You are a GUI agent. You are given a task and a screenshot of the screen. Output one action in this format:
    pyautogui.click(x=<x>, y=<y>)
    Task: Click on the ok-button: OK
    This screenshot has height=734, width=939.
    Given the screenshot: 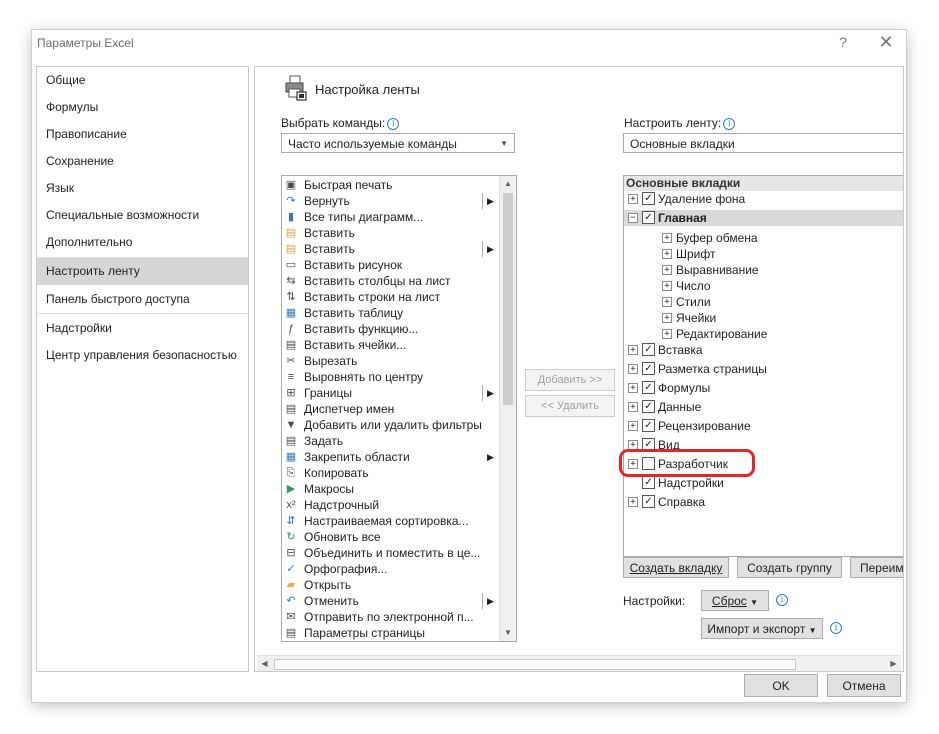 What is the action you would take?
    pyautogui.click(x=781, y=685)
    